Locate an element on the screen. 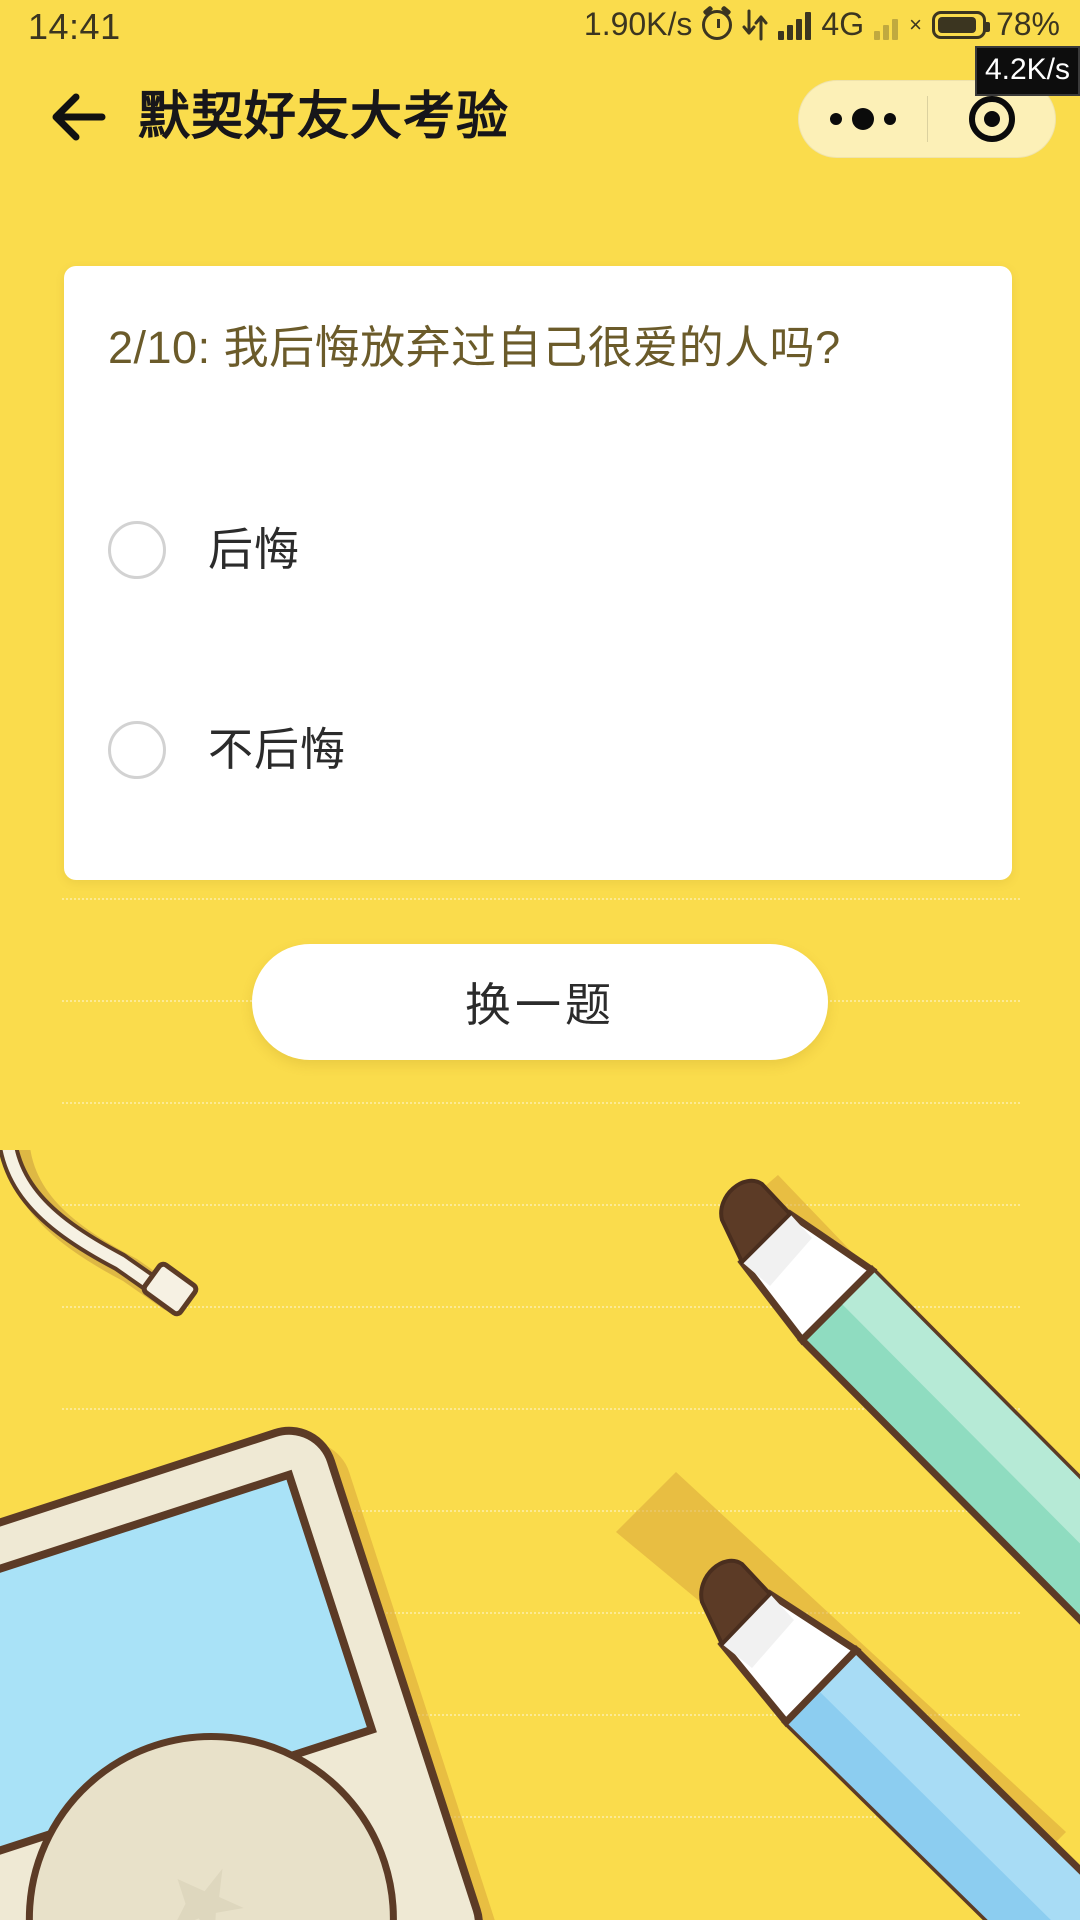  battery-icon is located at coordinates (960, 24).